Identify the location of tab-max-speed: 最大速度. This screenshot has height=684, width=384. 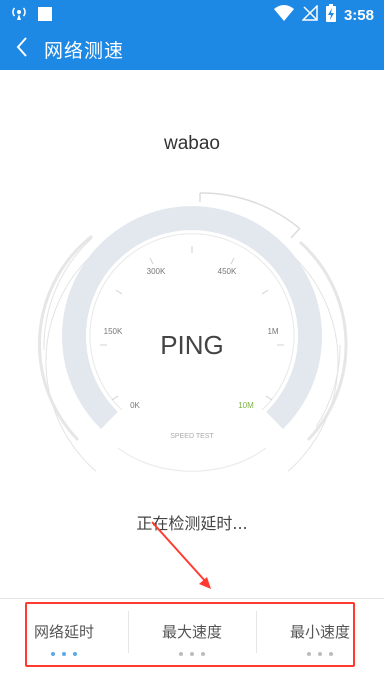
(192, 632).